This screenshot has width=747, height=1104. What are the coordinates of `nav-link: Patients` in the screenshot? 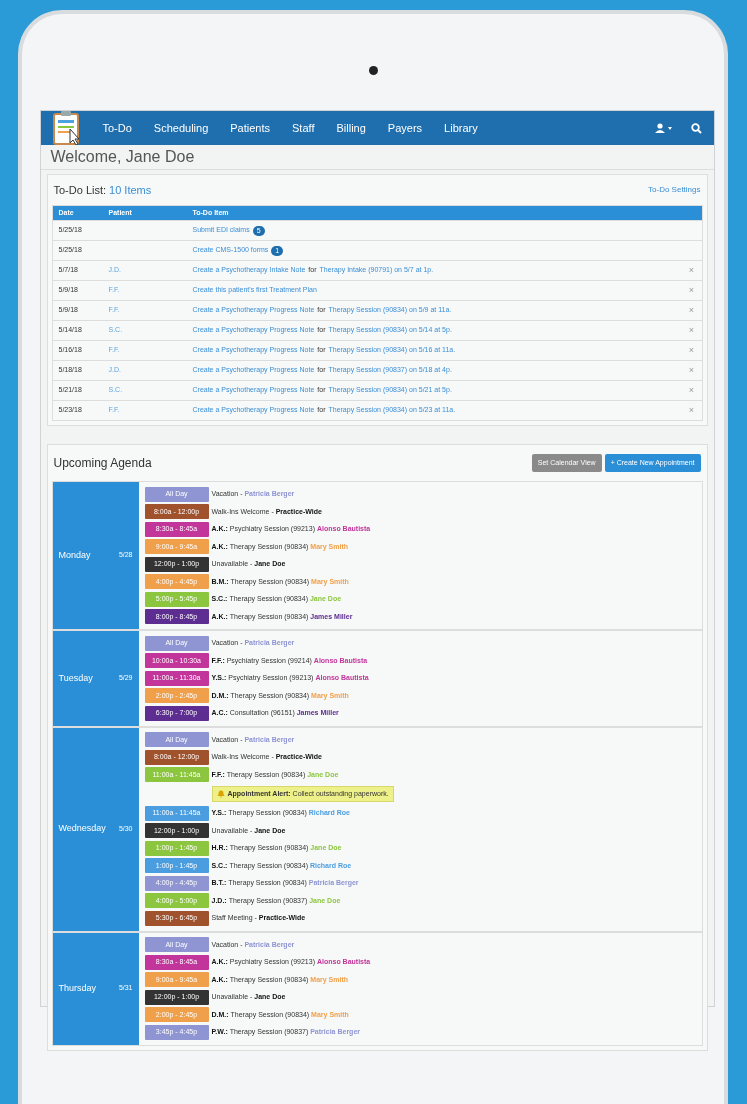 It's located at (250, 128).